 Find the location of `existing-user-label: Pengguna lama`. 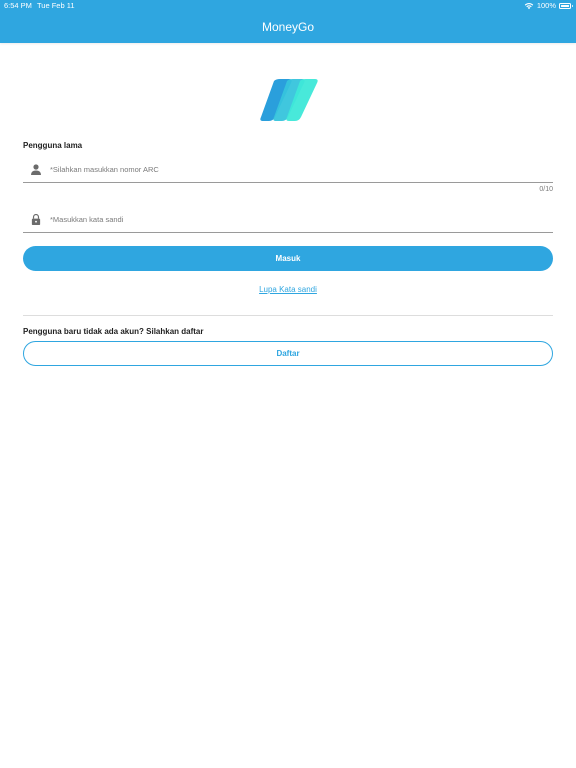

existing-user-label: Pengguna lama is located at coordinates (53, 145).